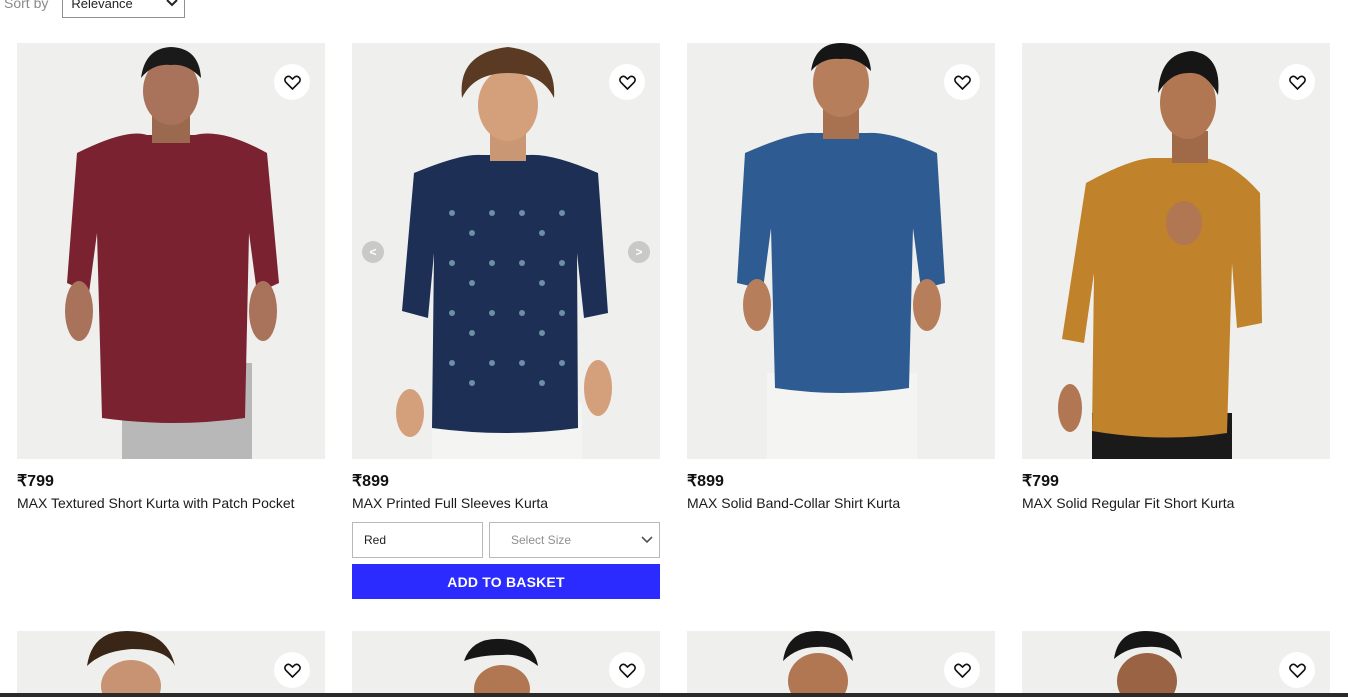 This screenshot has height=697, width=1348. Describe the element at coordinates (574, 540) in the screenshot. I see `size-select: Select Size` at that location.